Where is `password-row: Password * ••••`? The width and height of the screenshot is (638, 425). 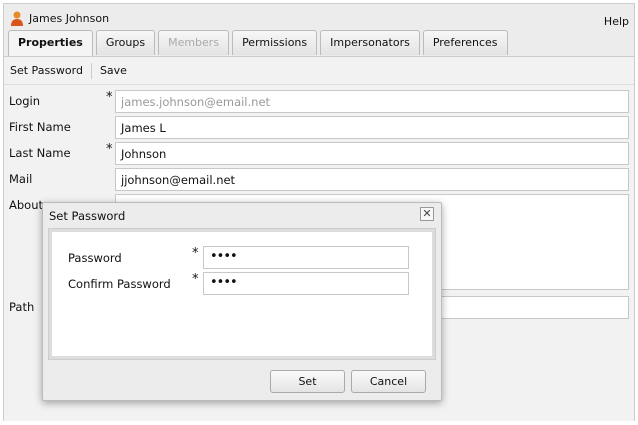
password-row: Password * •••• is located at coordinates (240, 257).